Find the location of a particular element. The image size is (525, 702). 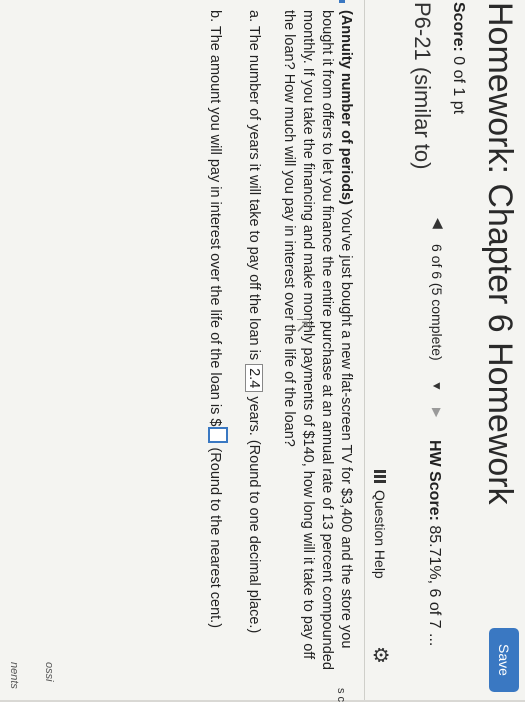

edge-text-b: ossi is located at coordinates (49, 672).